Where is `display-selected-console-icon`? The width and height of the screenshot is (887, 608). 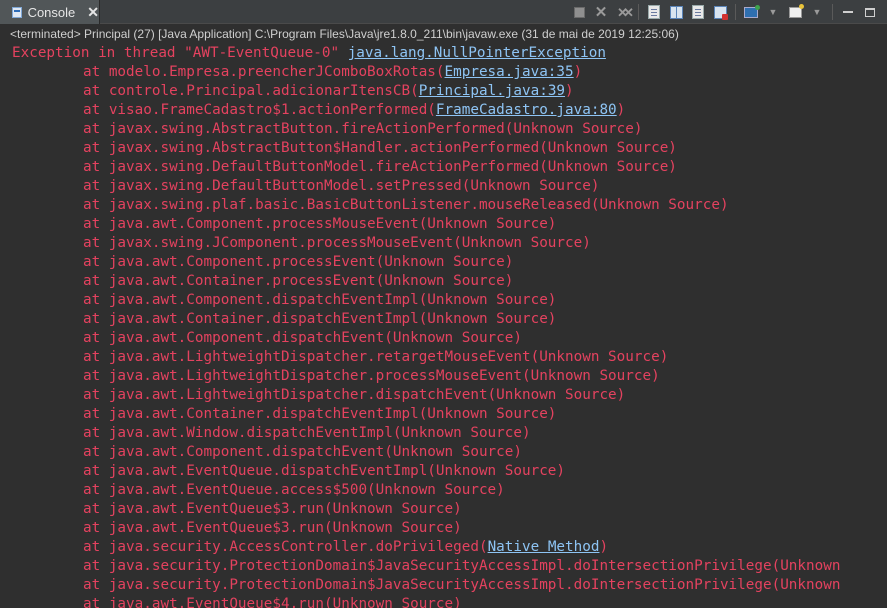
display-selected-console-icon is located at coordinates (752, 11).